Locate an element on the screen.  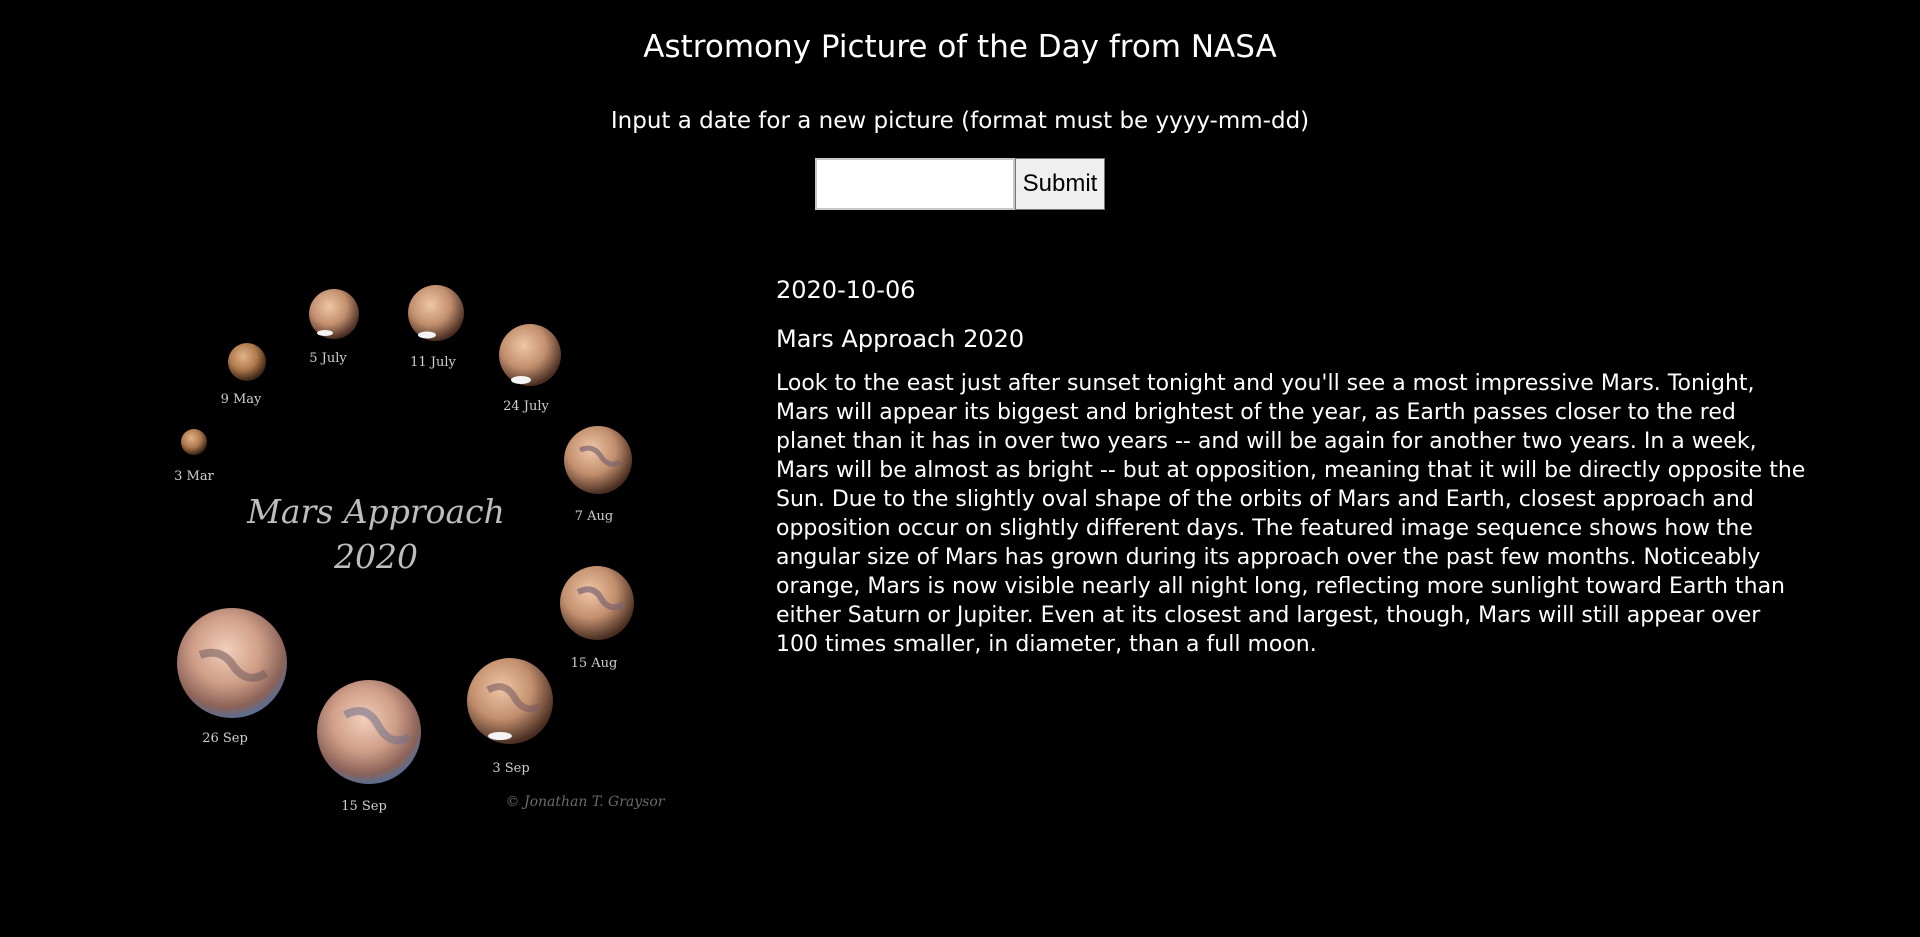
mars-disc-11-july is located at coordinates (436, 313).